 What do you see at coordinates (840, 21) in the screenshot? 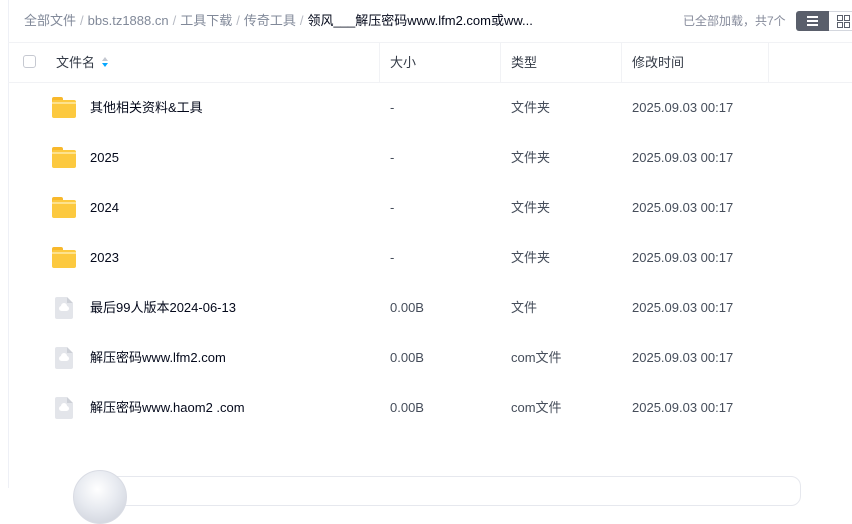
I see `grid-view-icon` at bounding box center [840, 21].